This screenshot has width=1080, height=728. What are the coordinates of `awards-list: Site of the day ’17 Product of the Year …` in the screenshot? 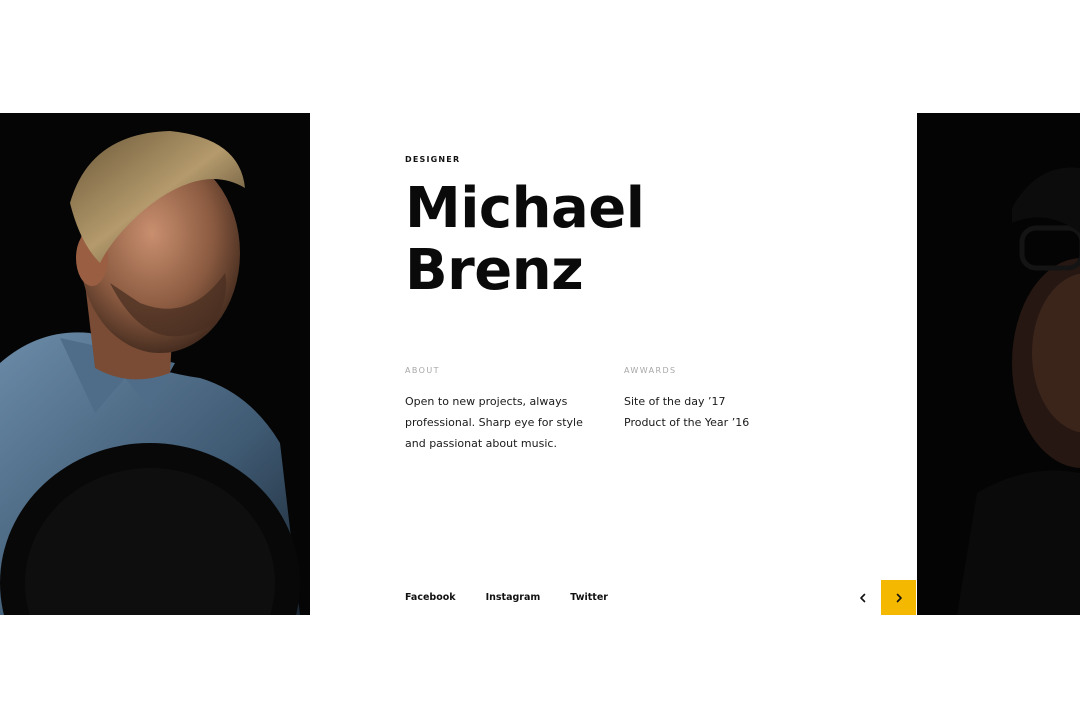 It's located at (686, 412).